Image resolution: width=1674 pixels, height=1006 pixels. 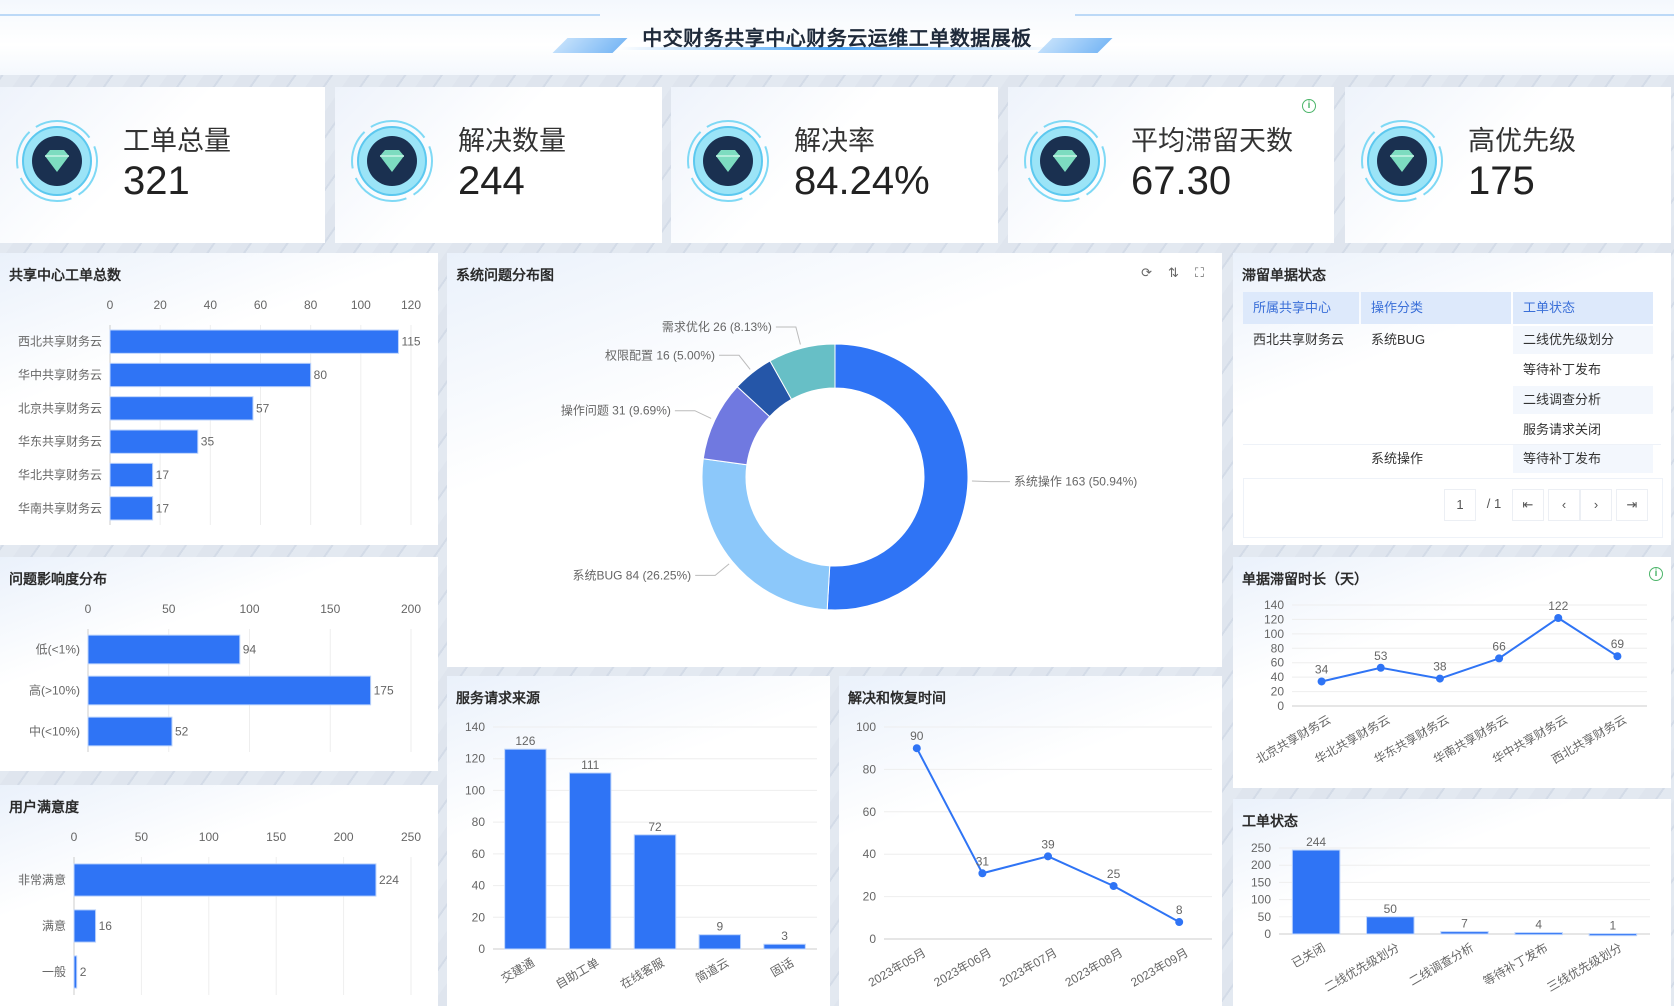 What do you see at coordinates (156, 181) in the screenshot?
I see `kpi-value: 321` at bounding box center [156, 181].